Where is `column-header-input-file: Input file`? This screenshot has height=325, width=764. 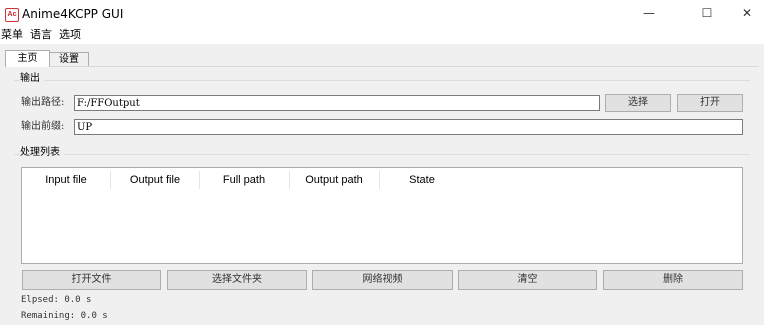
column-header-input-file: Input file is located at coordinates (66, 180).